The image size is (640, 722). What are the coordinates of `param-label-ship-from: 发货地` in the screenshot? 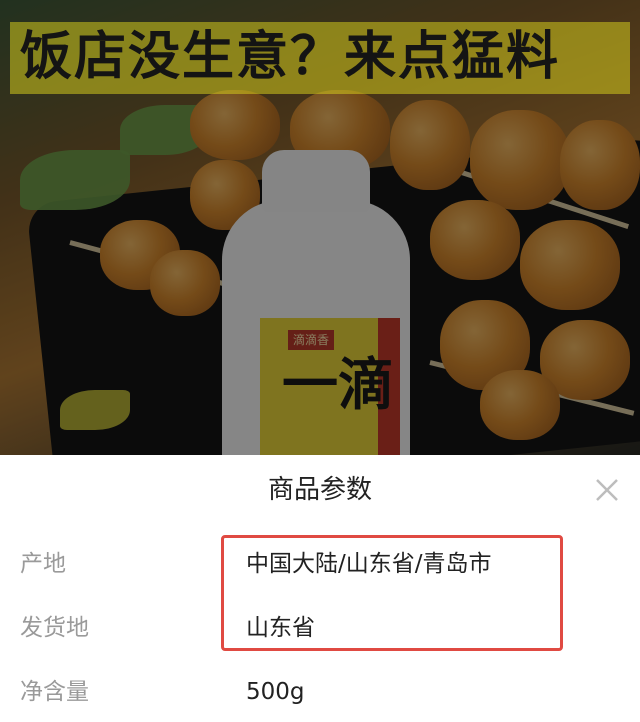 It's located at (54, 628).